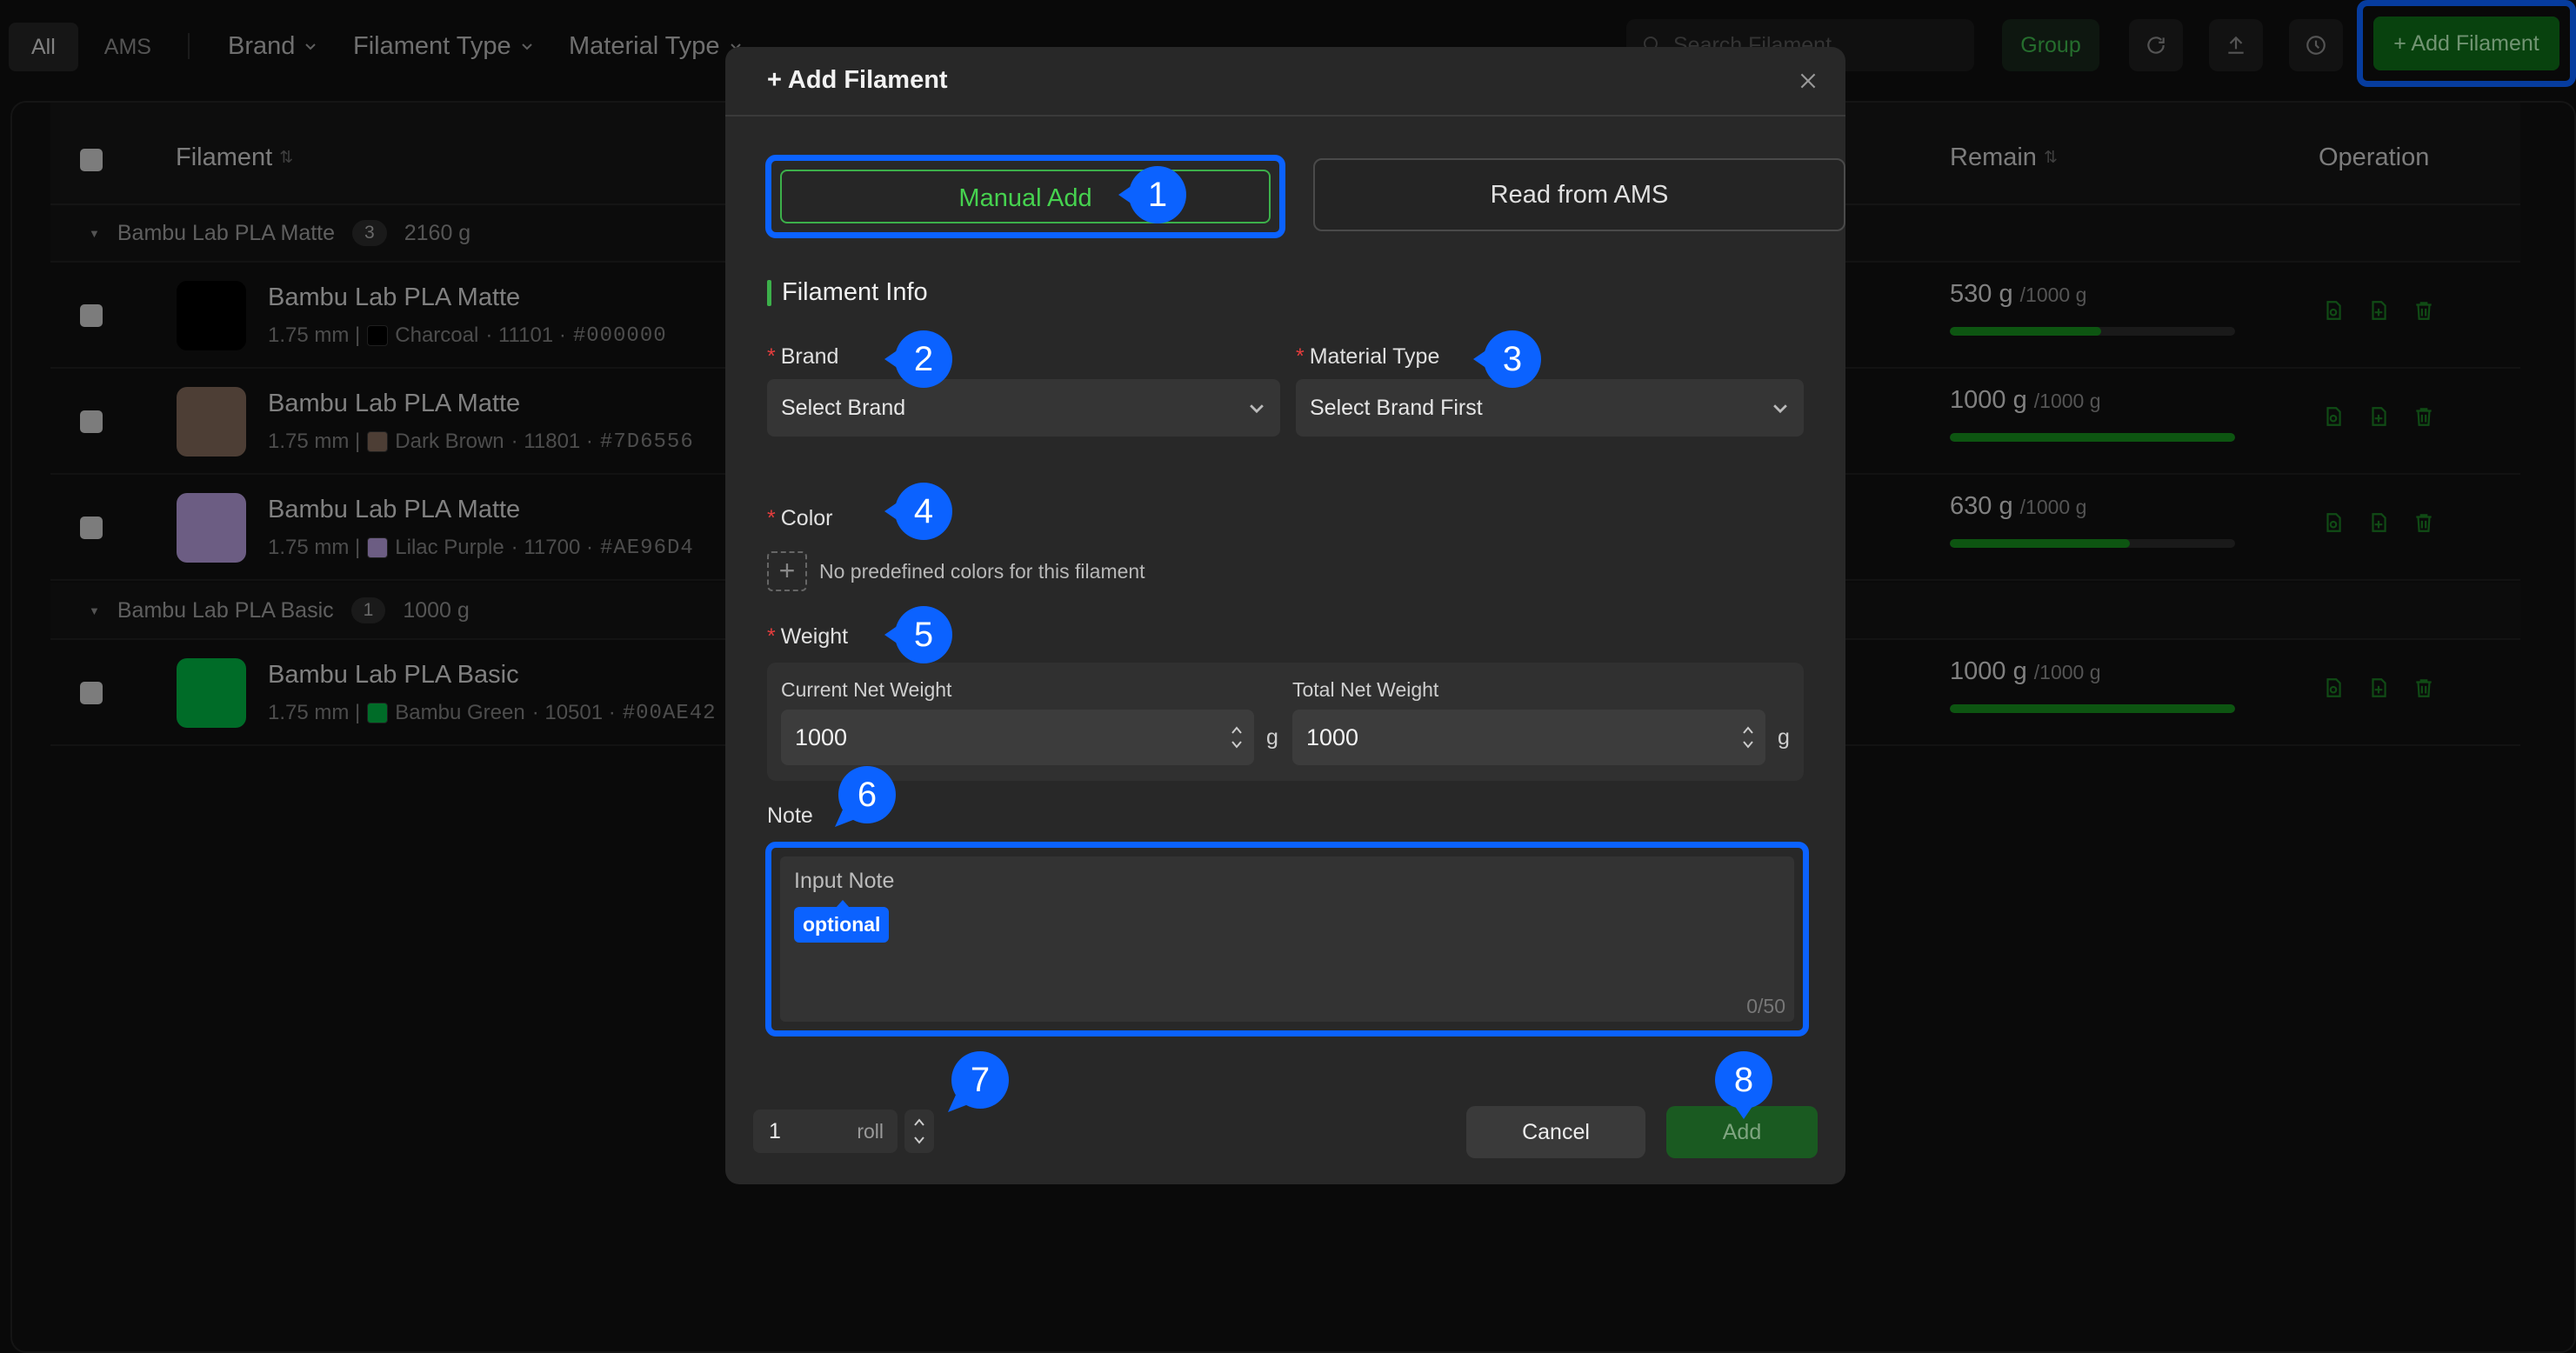  What do you see at coordinates (787, 571) in the screenshot?
I see `add-color-button: +` at bounding box center [787, 571].